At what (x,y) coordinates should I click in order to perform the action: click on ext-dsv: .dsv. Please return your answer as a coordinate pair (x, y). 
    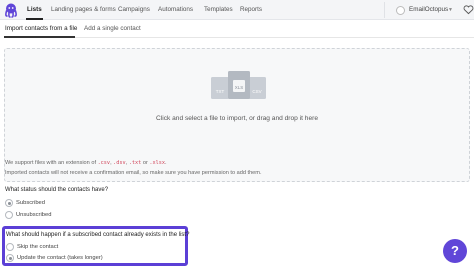
    Looking at the image, I should click on (119, 163).